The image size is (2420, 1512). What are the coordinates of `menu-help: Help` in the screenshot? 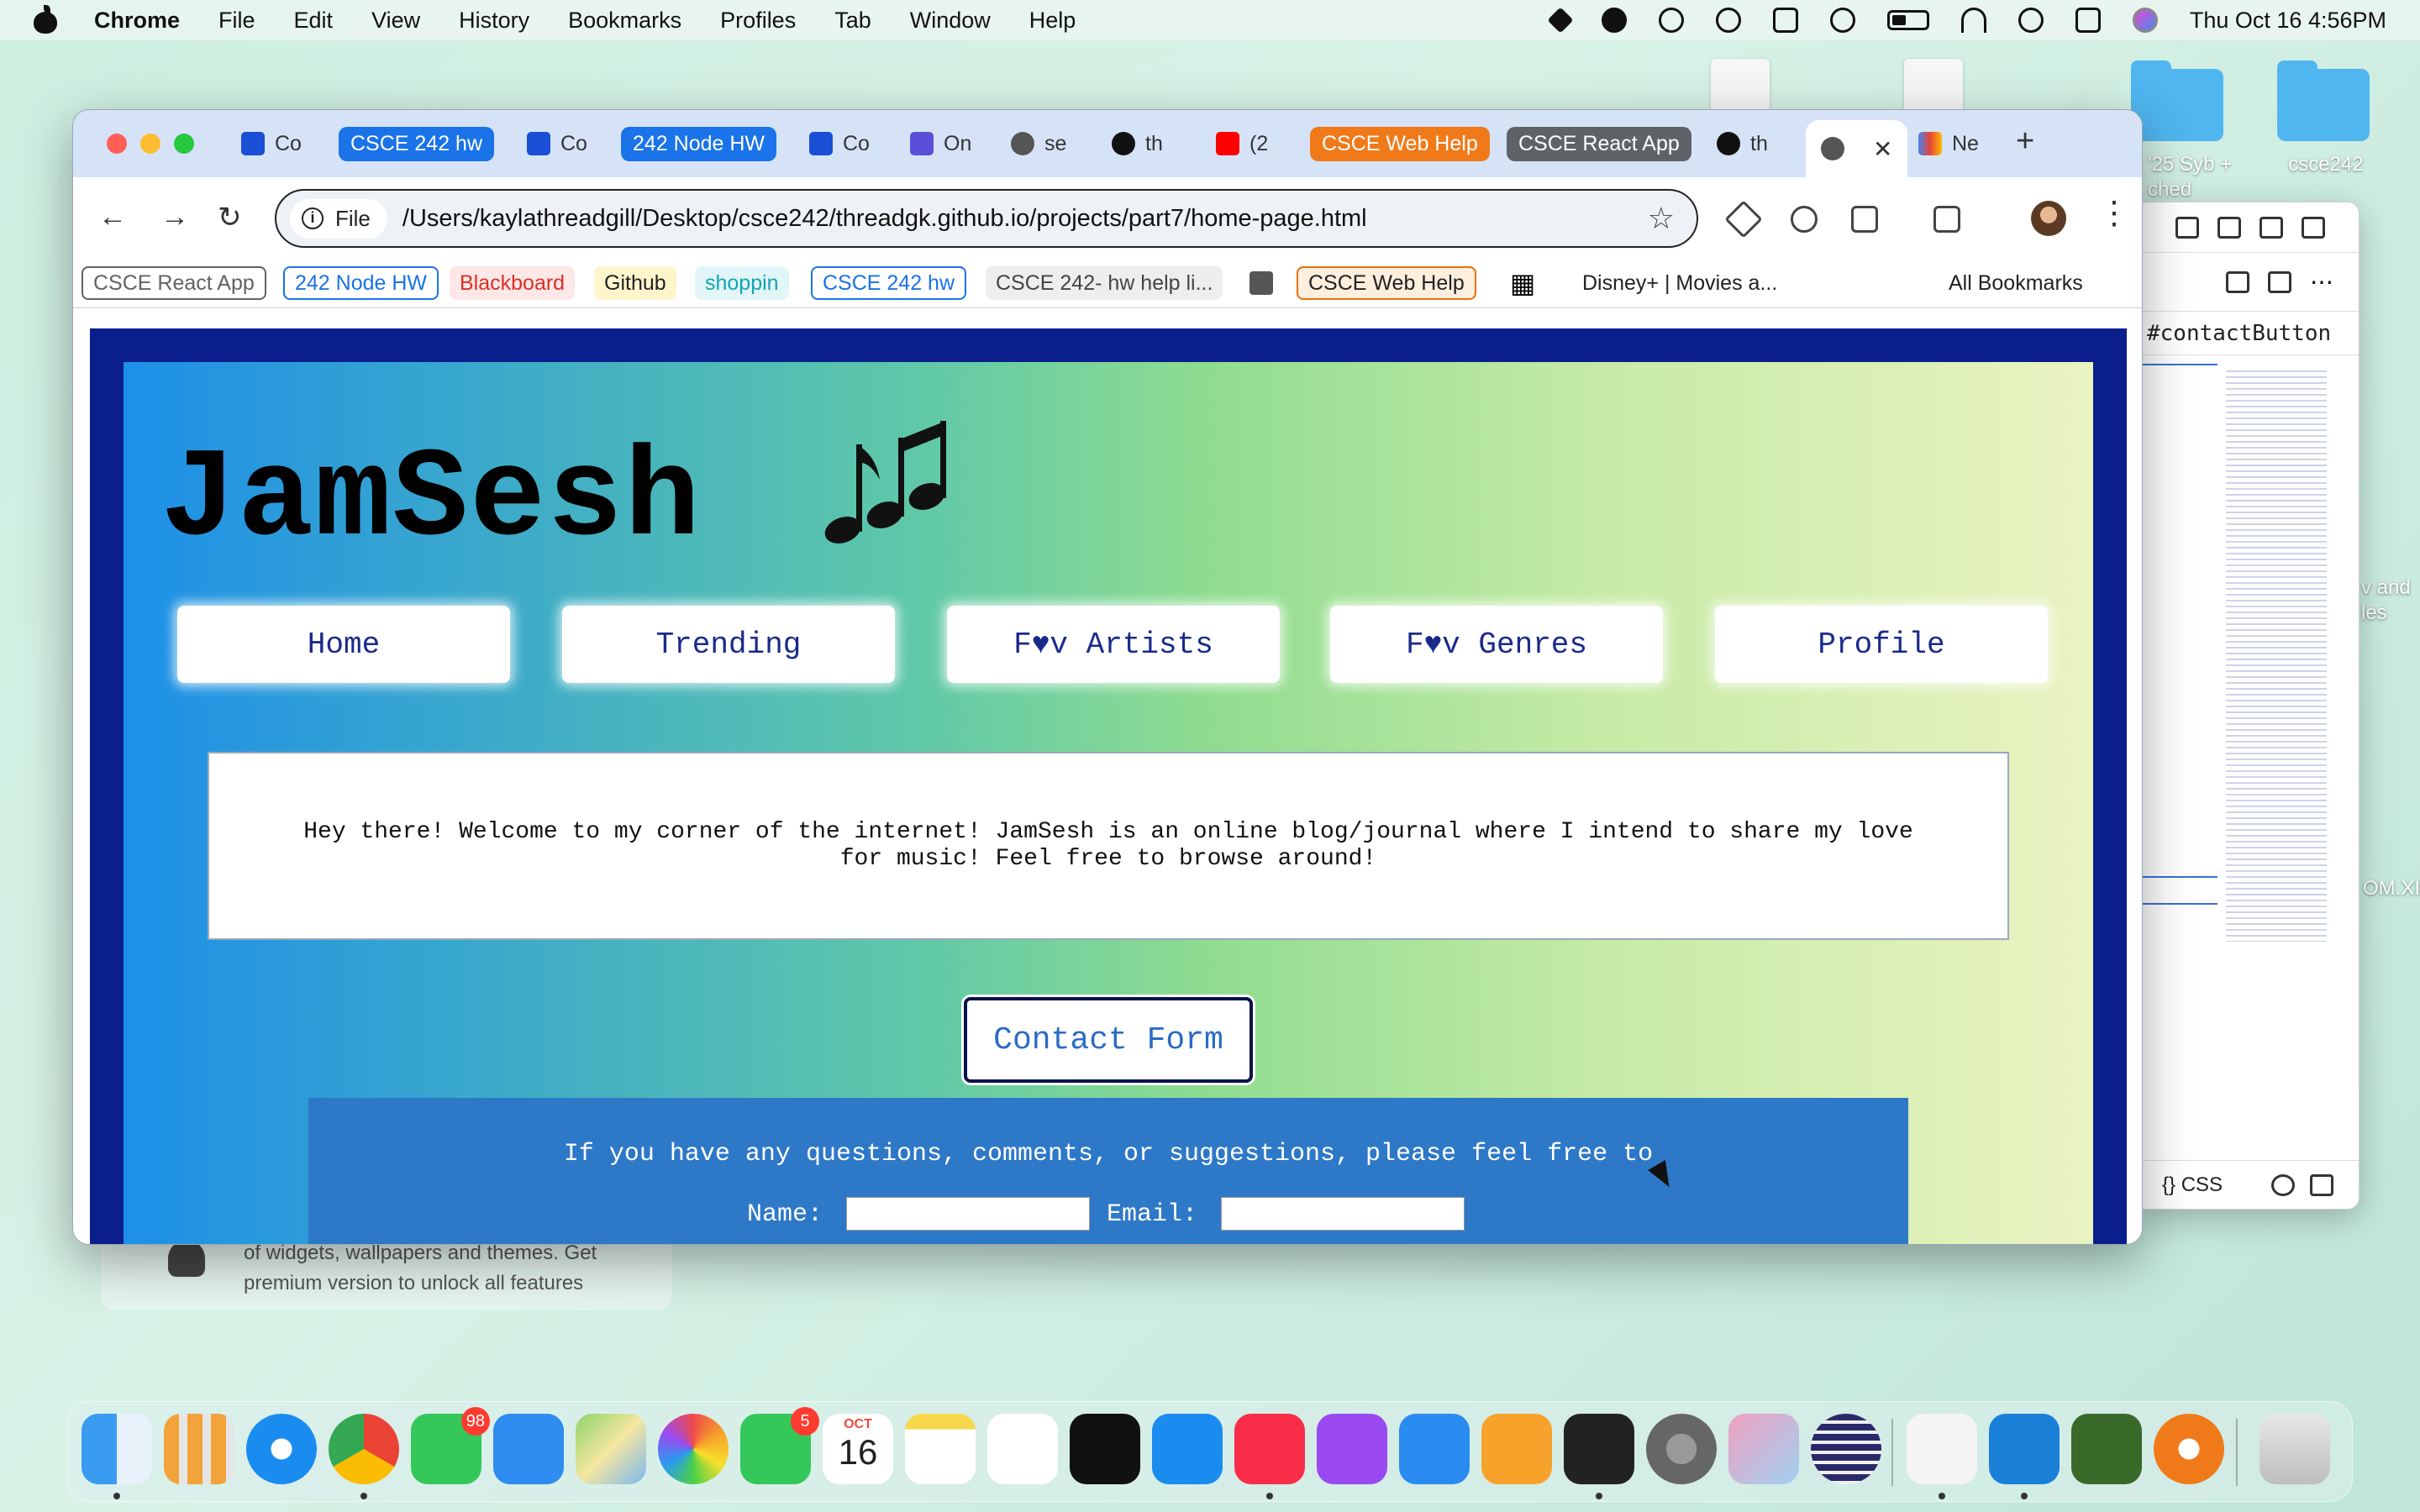 It's located at (1052, 21).